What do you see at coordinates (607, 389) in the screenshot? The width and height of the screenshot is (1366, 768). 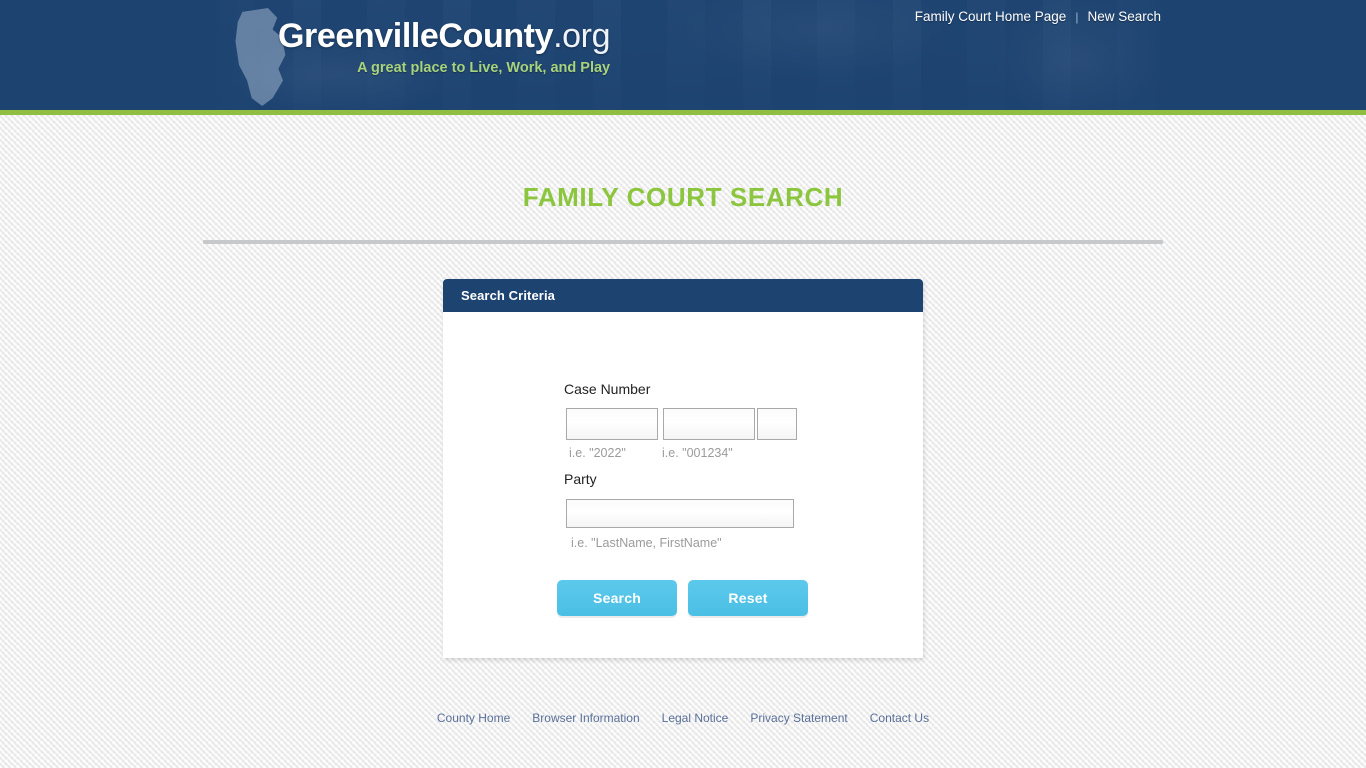 I see `case-number-label: Case Number` at bounding box center [607, 389].